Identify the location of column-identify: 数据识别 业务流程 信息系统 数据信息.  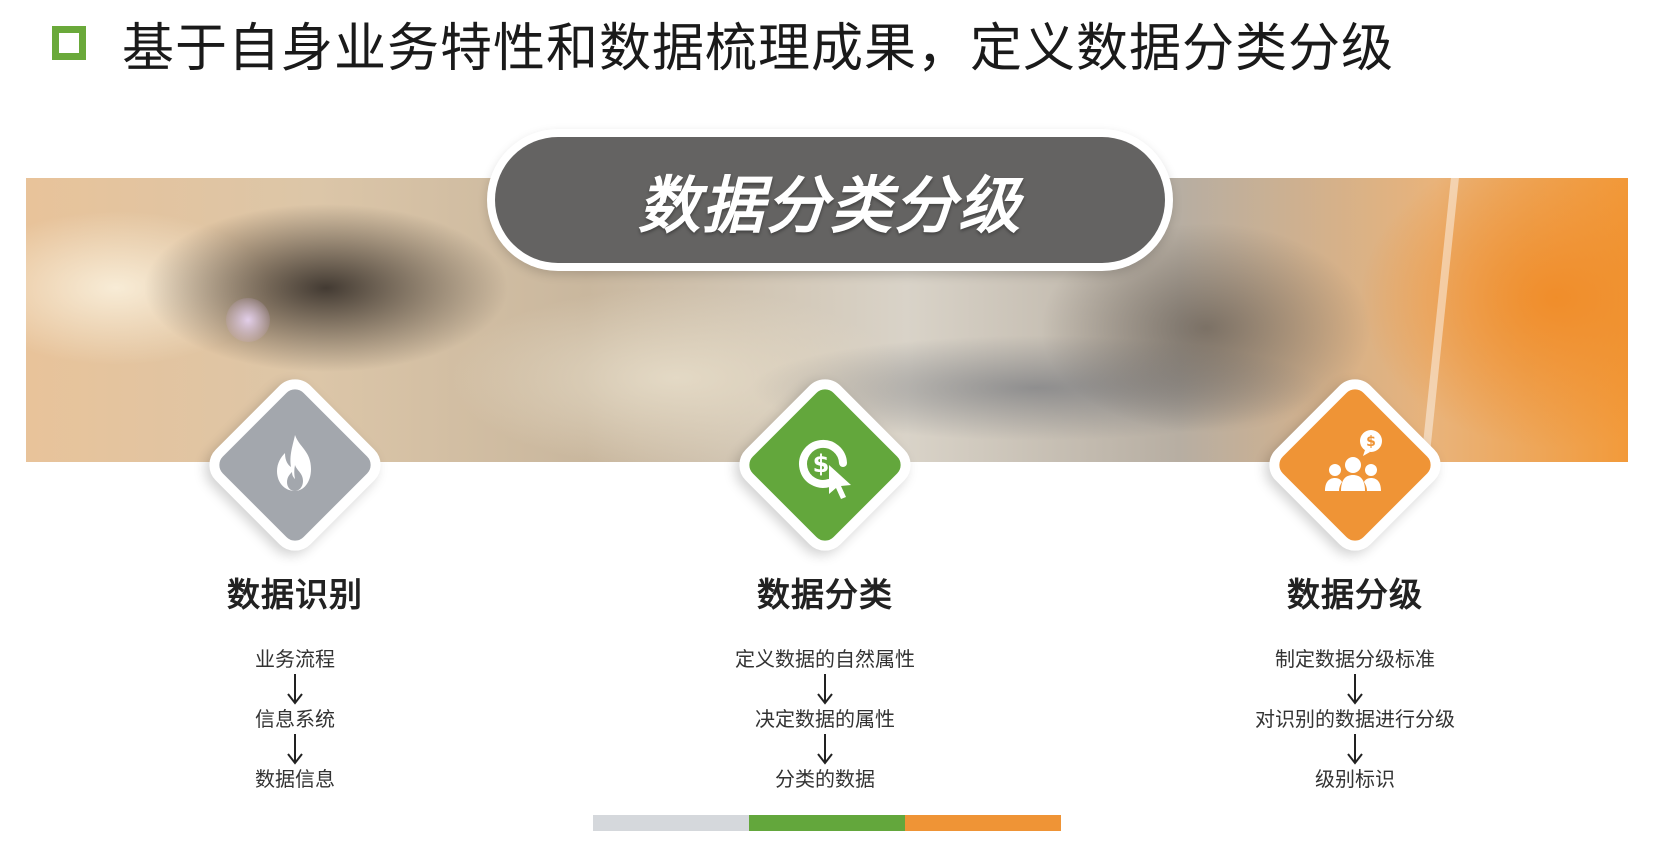
(295, 680).